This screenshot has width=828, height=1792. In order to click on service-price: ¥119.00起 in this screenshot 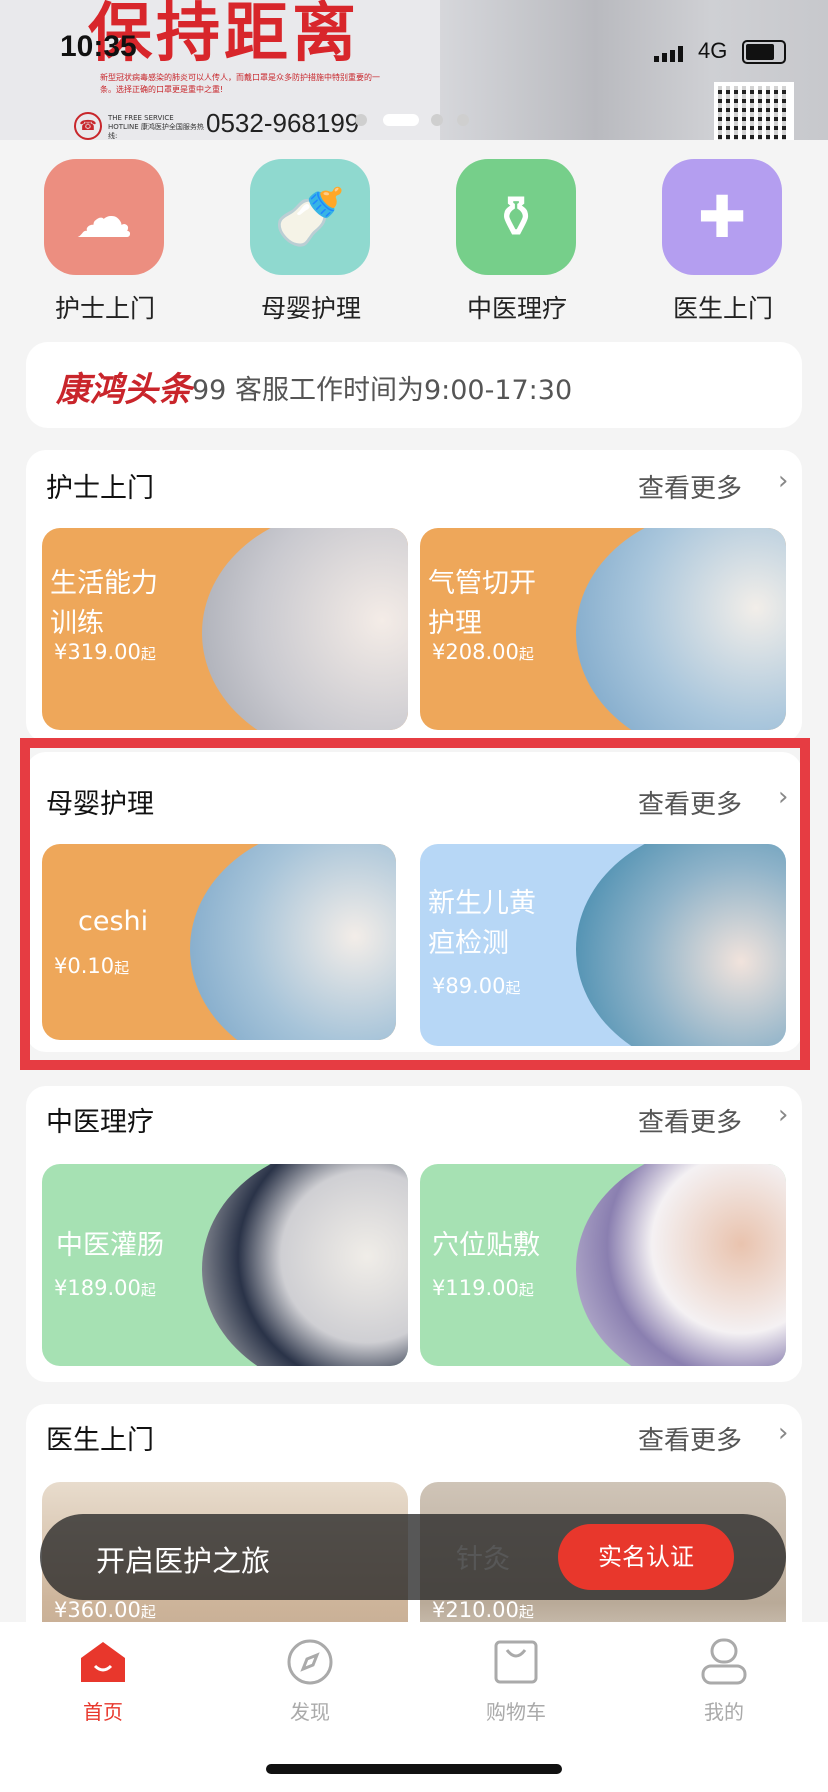, I will do `click(483, 1288)`.